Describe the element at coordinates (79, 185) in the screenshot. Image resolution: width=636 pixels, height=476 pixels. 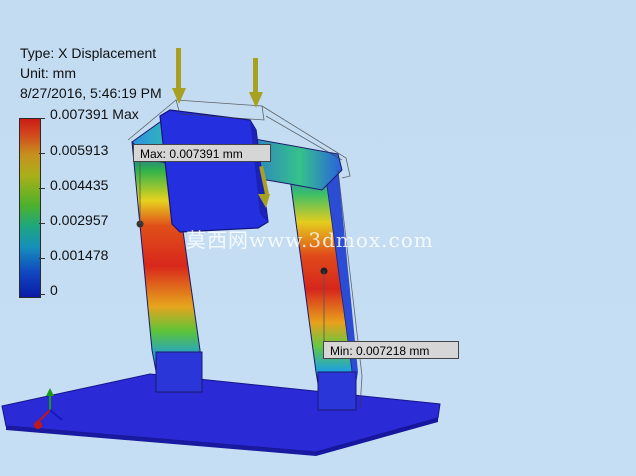
I see `legend-label: 0.004435` at that location.